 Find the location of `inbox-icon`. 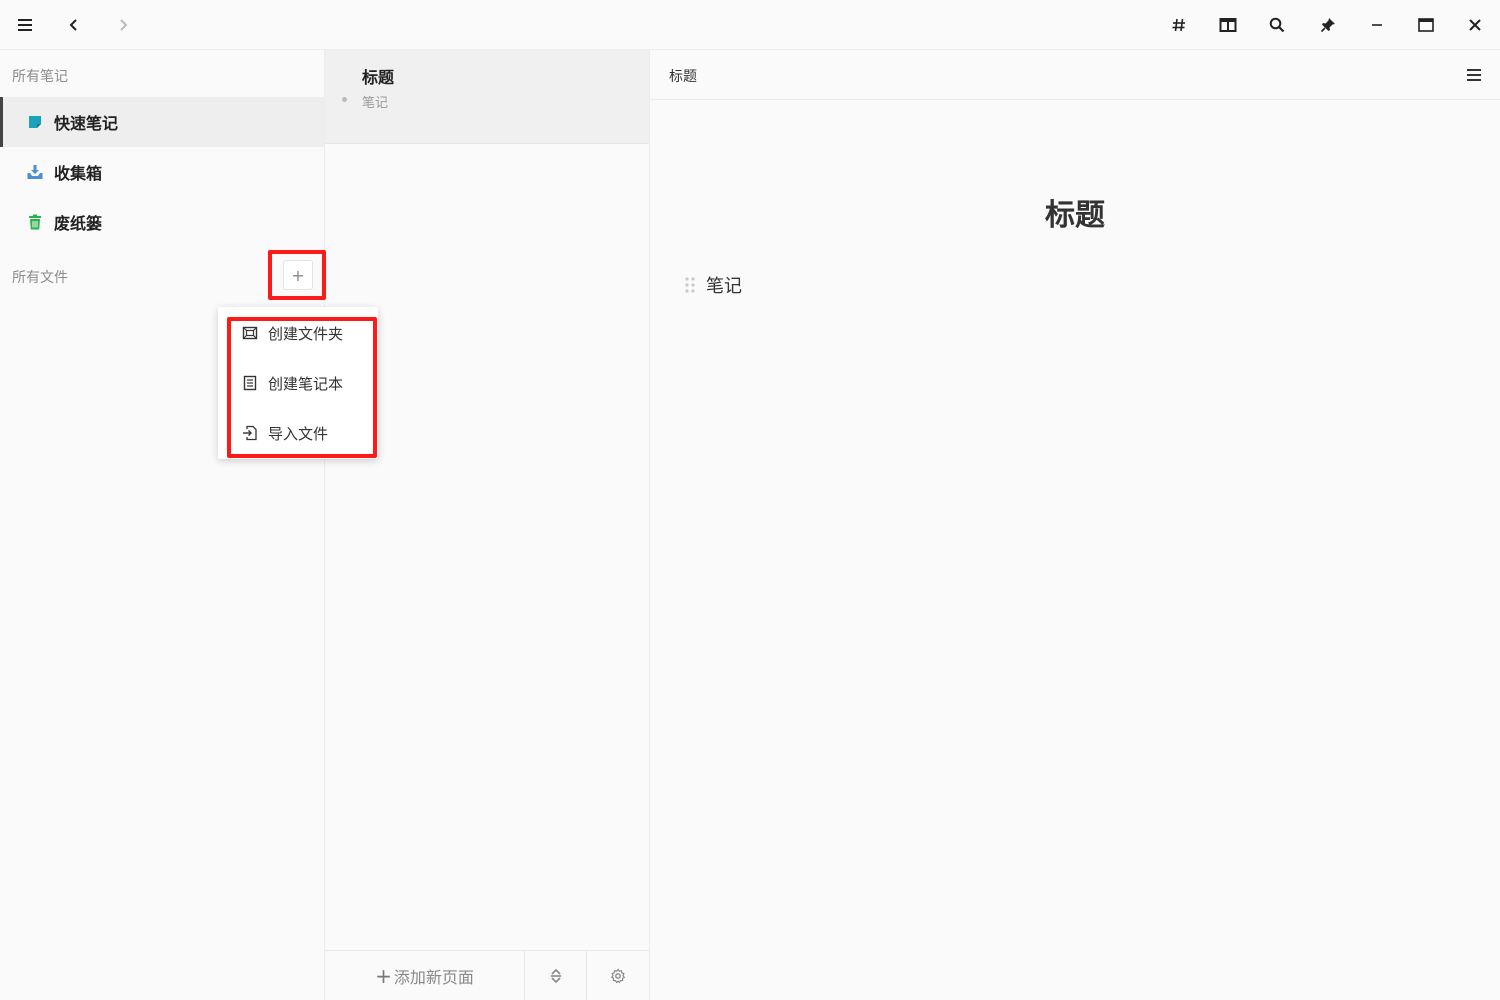

inbox-icon is located at coordinates (35, 172).